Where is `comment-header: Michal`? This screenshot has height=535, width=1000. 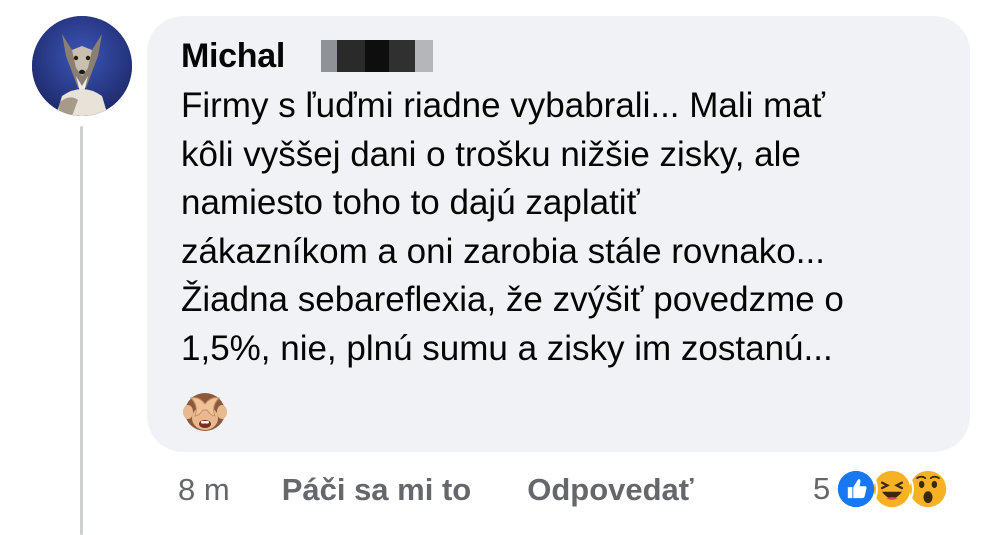 comment-header: Michal is located at coordinates (307, 56).